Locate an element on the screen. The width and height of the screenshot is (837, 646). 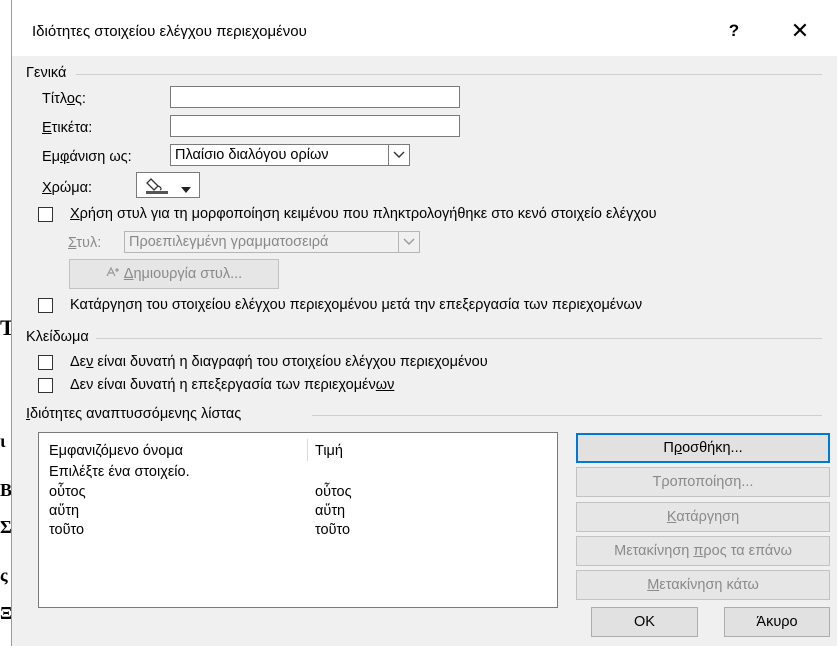
list-item-display: Επιλέξτε ένα στοιχείο. is located at coordinates (119, 472).